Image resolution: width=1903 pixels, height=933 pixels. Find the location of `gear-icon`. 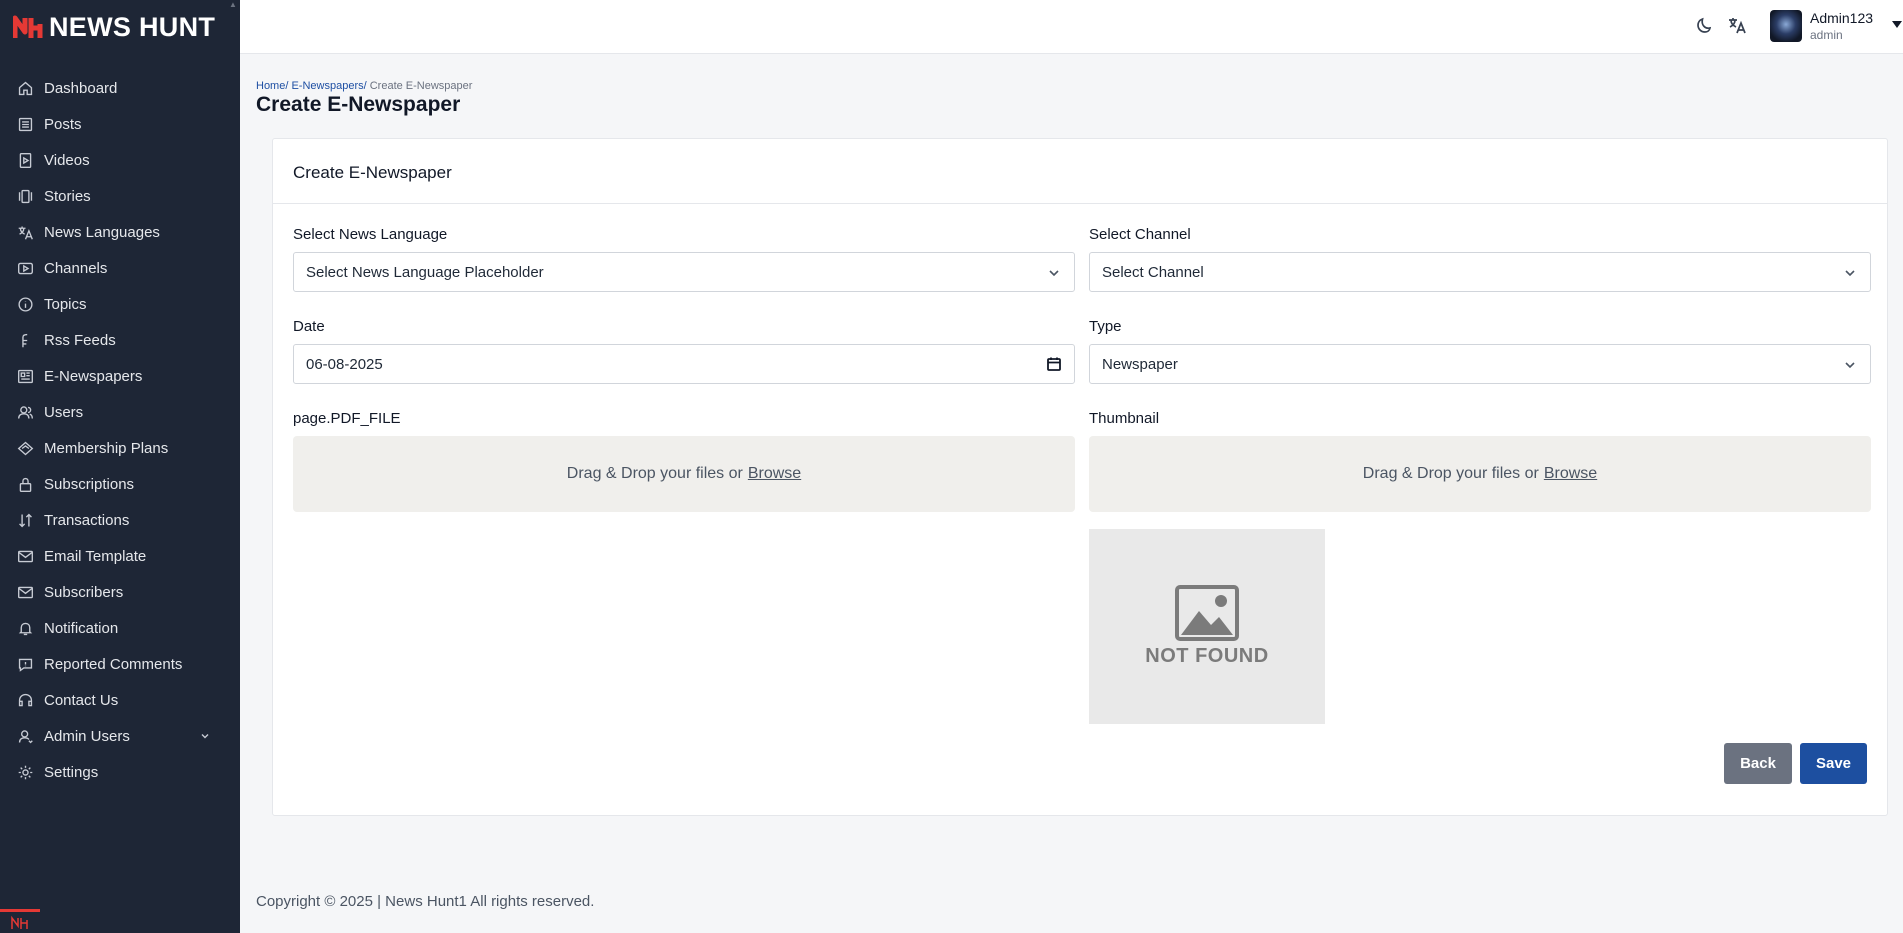

gear-icon is located at coordinates (25, 772).